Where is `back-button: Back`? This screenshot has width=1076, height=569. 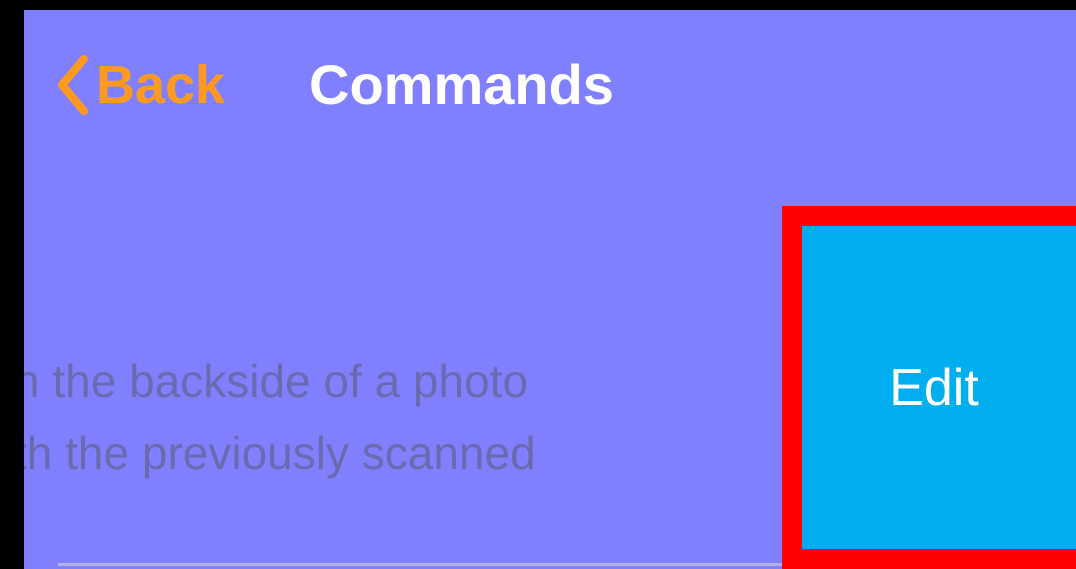
back-button: Back is located at coordinates (139, 85).